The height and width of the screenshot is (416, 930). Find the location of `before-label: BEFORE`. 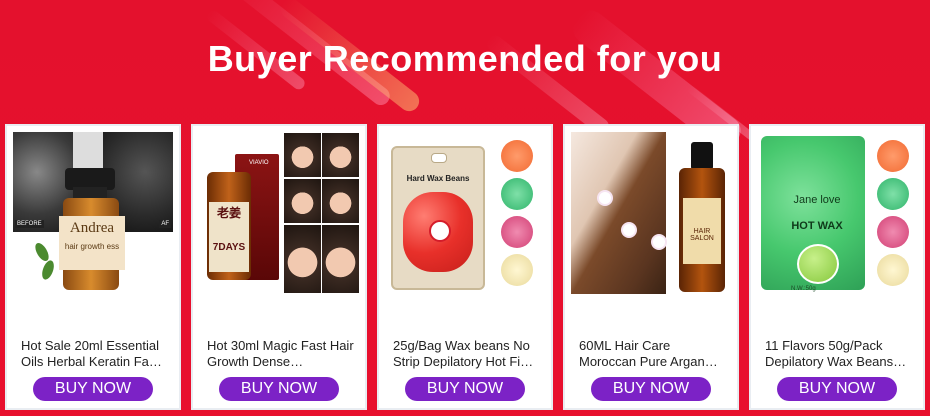

before-label: BEFORE is located at coordinates (29, 224).